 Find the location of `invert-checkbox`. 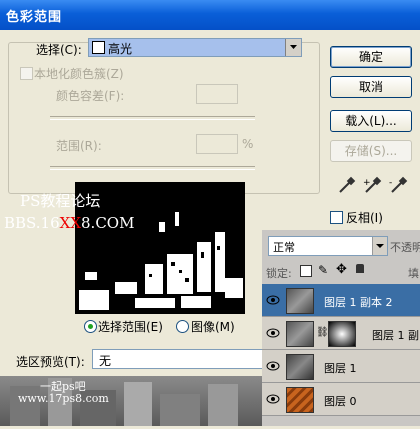

invert-checkbox is located at coordinates (336, 217).